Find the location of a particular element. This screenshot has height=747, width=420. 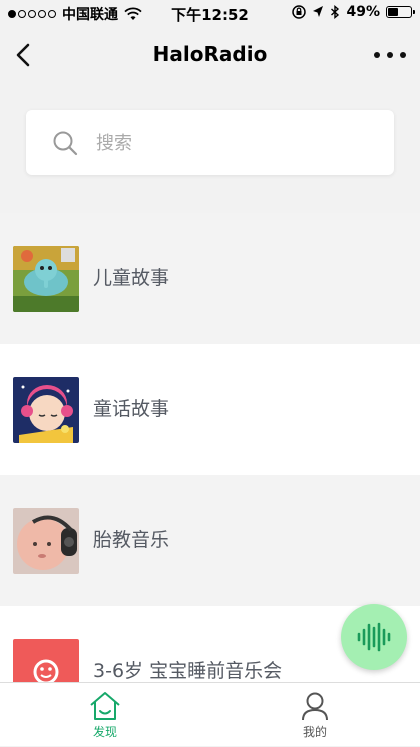

sound-wave-icon is located at coordinates (374, 637).